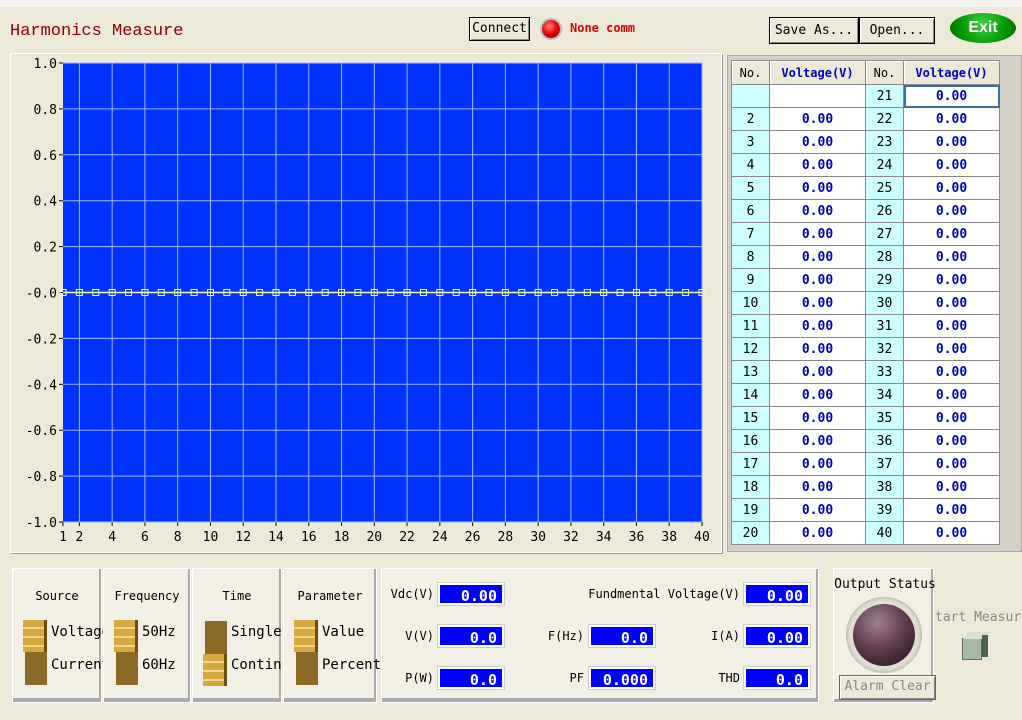 The width and height of the screenshot is (1022, 720). What do you see at coordinates (63, 537) in the screenshot?
I see `x-tick-label: 1` at bounding box center [63, 537].